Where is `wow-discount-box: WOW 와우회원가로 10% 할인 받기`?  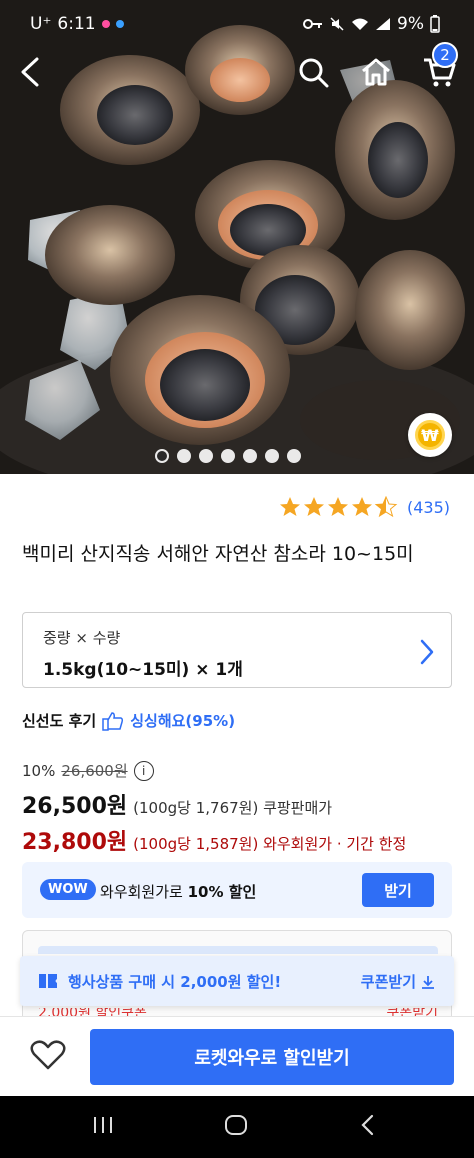 wow-discount-box: WOW 와우회원가로 10% 할인 받기 is located at coordinates (237, 890).